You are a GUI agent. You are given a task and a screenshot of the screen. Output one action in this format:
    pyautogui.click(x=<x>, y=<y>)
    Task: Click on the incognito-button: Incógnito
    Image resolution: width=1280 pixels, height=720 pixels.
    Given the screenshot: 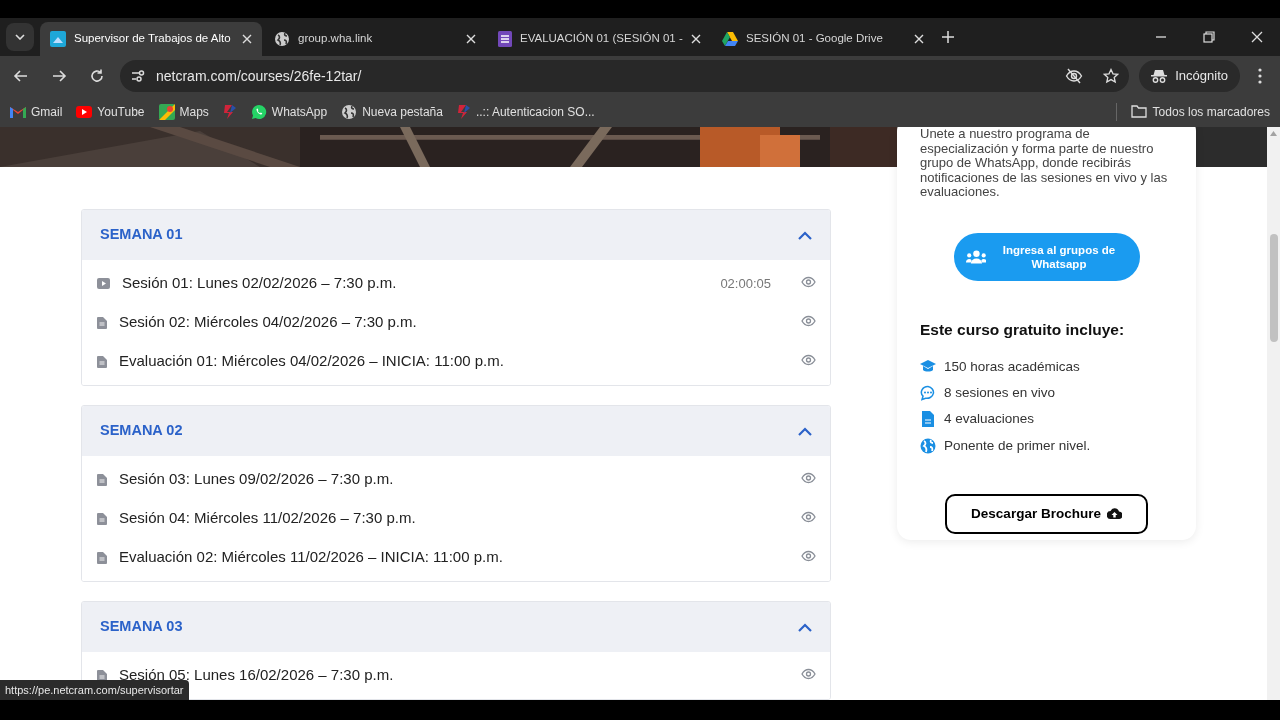 What is the action you would take?
    pyautogui.click(x=1189, y=76)
    